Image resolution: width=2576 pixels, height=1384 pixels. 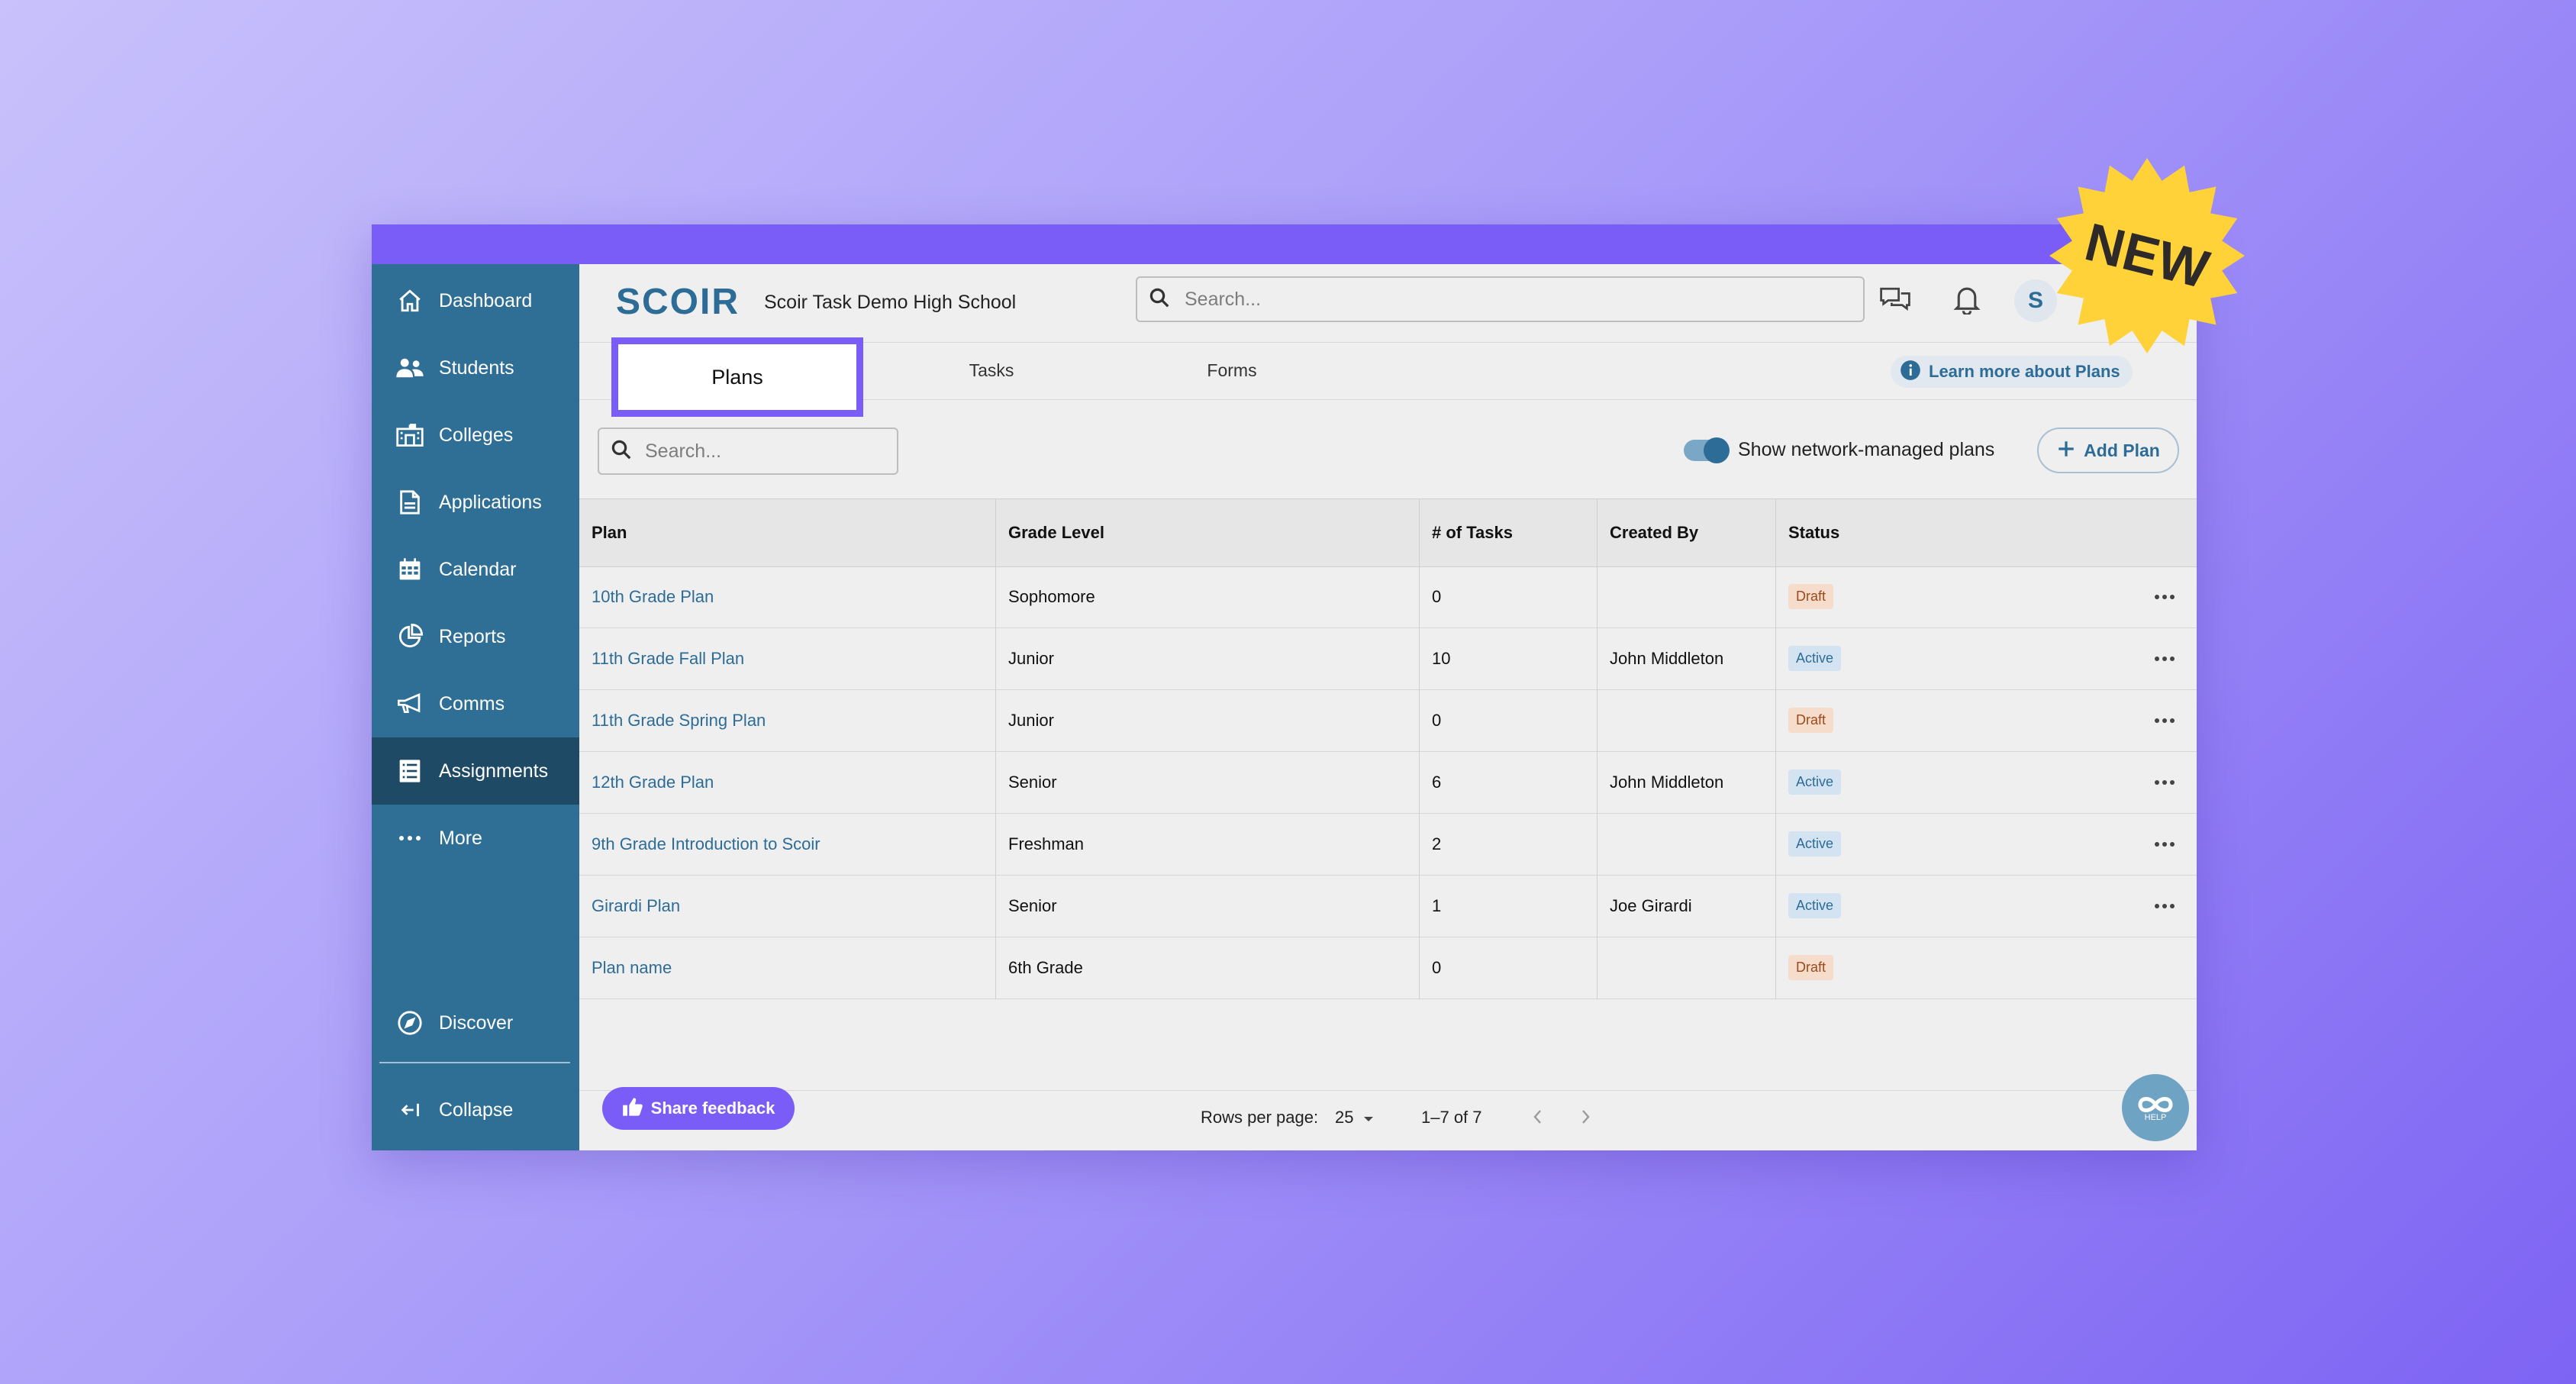 What do you see at coordinates (476, 569) in the screenshot?
I see `sidebar-item-calendar: Calendar` at bounding box center [476, 569].